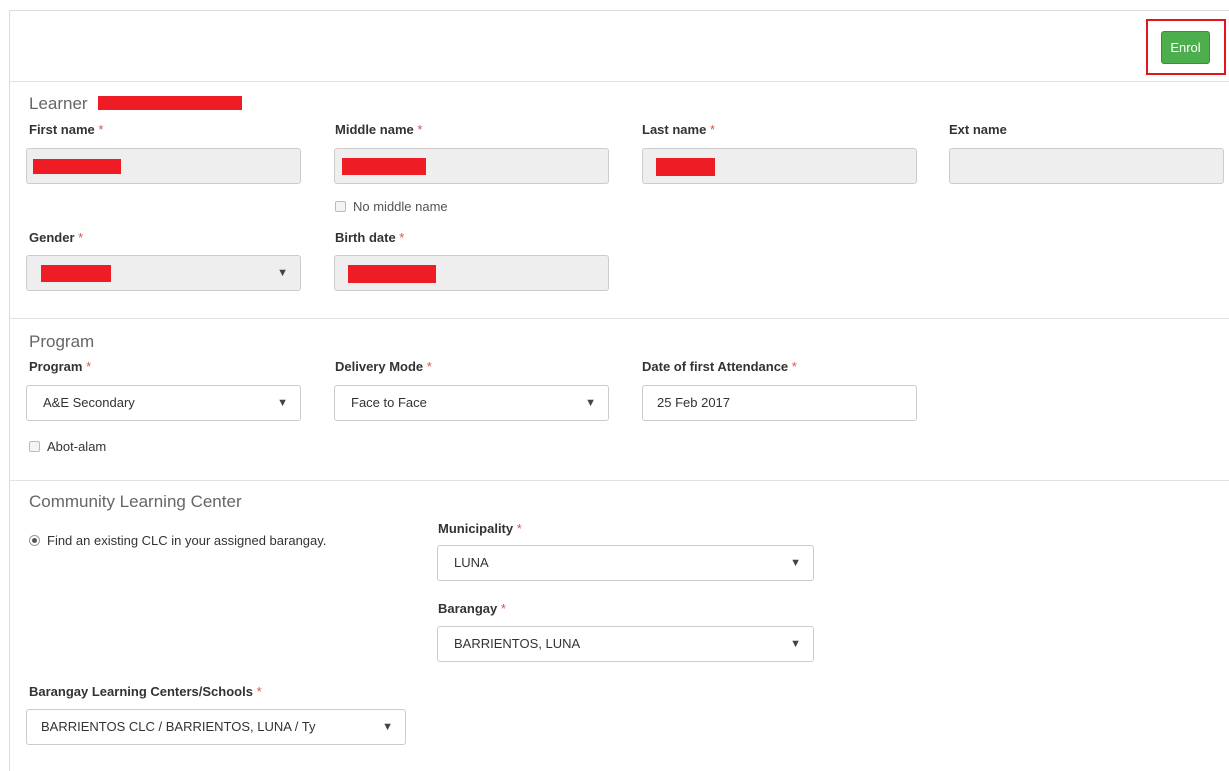  What do you see at coordinates (779, 403) in the screenshot?
I see `first-attendance-field: 25 Feb 2017` at bounding box center [779, 403].